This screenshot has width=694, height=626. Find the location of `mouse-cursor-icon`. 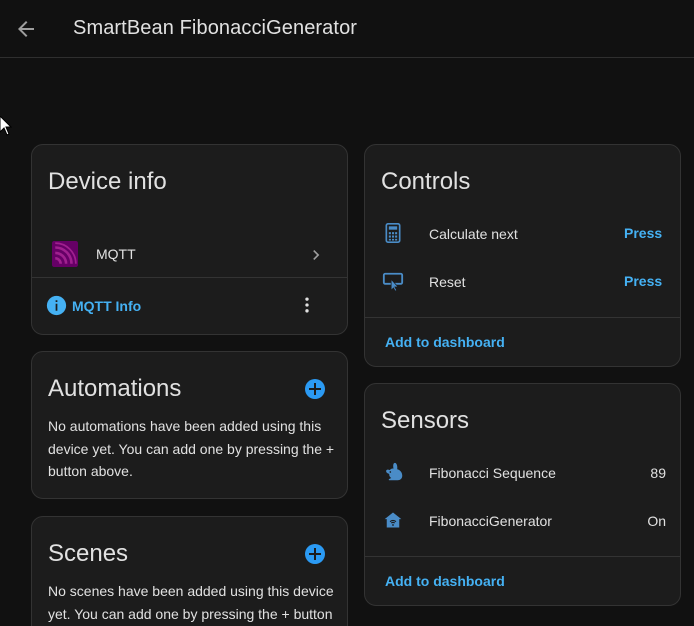

mouse-cursor-icon is located at coordinates (6, 126).